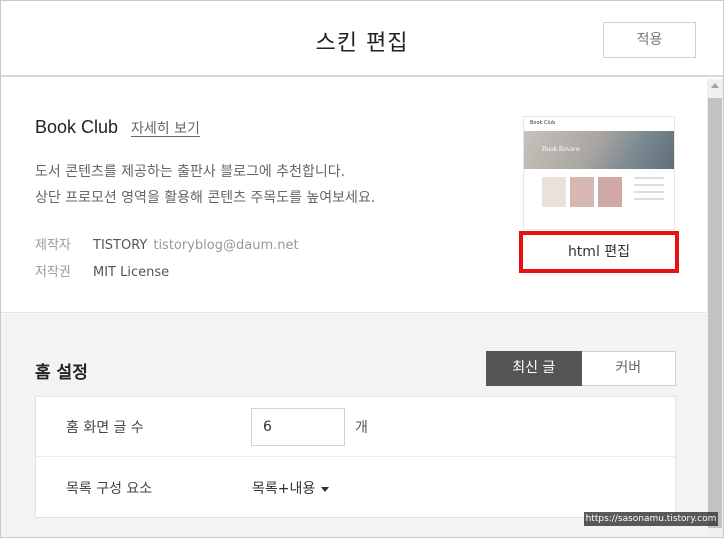  What do you see at coordinates (109, 489) in the screenshot?
I see `list-elements-label: 목록 구성 요소` at bounding box center [109, 489].